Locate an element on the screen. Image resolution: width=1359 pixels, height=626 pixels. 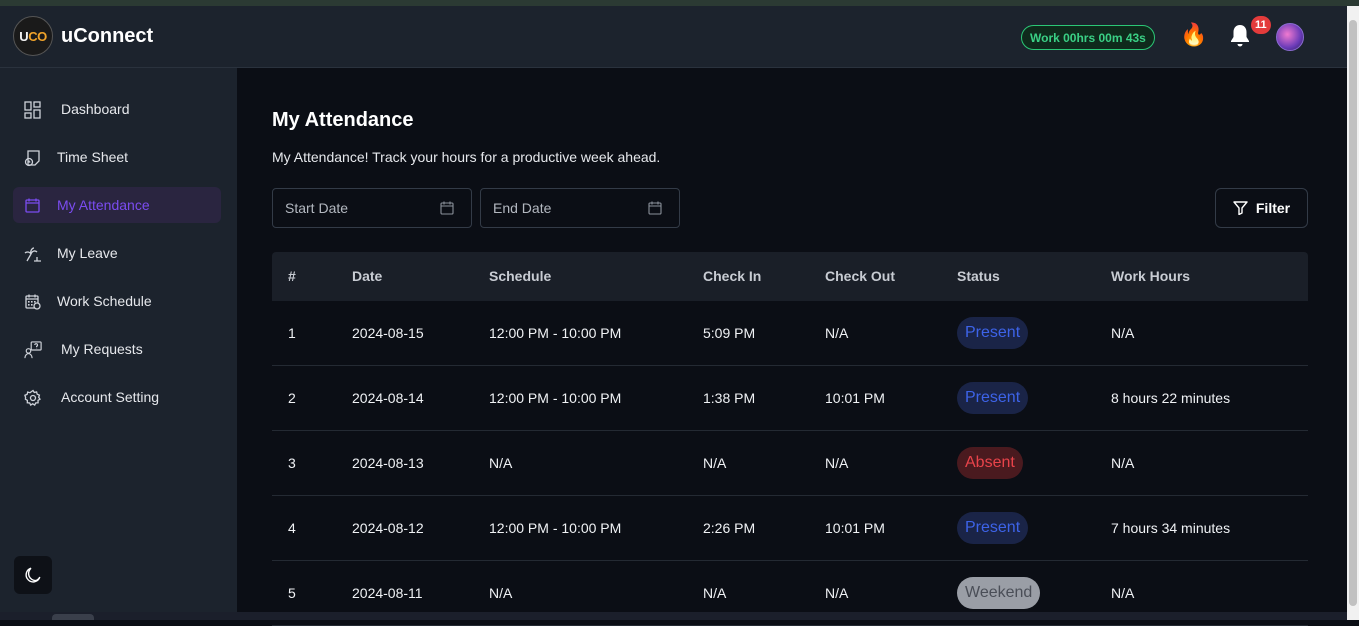
logo-text-a: U is located at coordinates (24, 36).